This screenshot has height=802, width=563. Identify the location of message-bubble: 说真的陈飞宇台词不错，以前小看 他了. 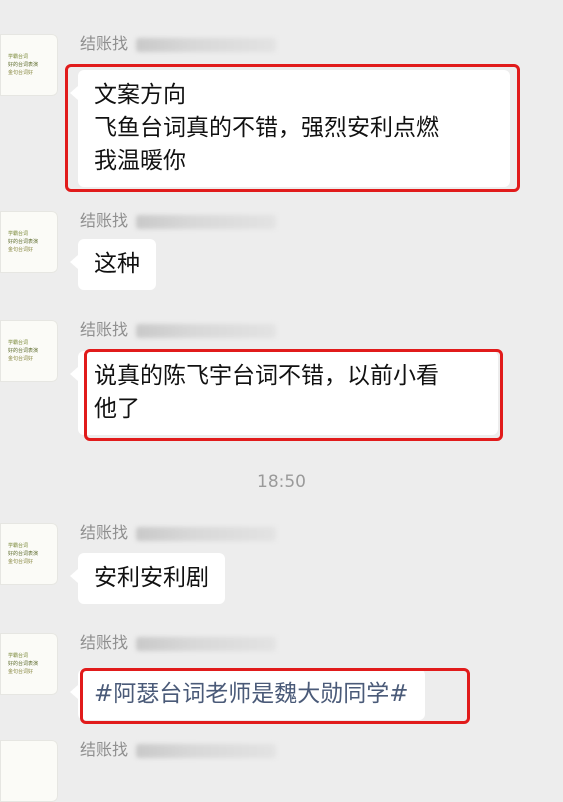
(284, 393).